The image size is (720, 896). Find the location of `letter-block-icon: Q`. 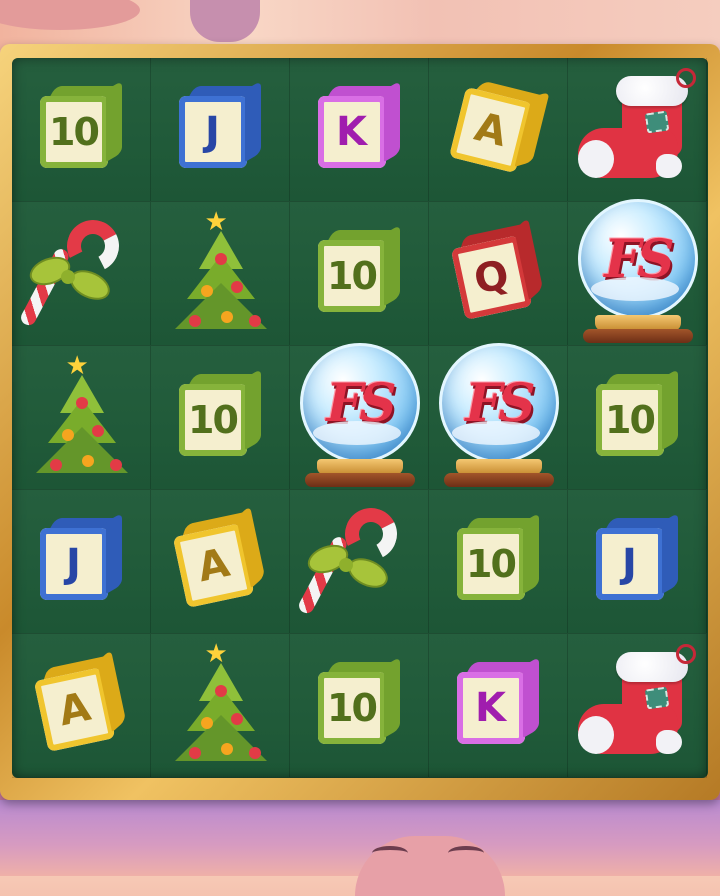

letter-block-icon: Q is located at coordinates (498, 271).